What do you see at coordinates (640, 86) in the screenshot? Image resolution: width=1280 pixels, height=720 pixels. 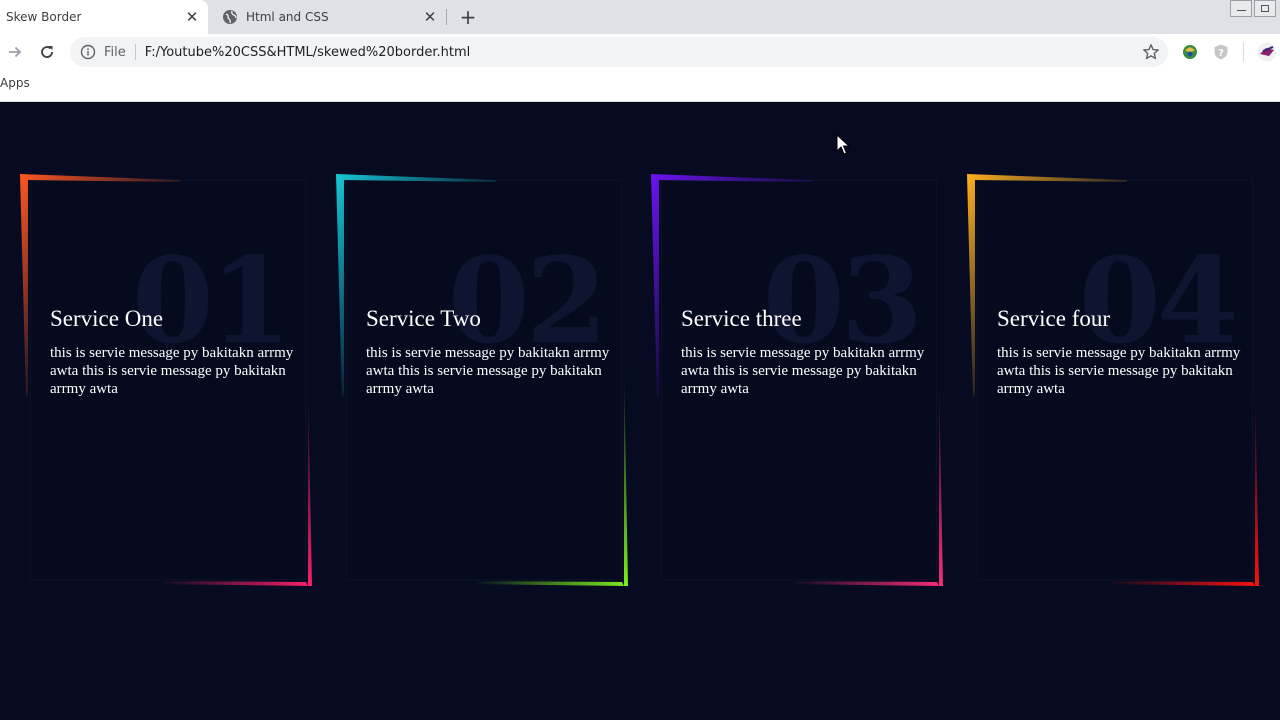 I see `bookmarks-bar: Apps` at bounding box center [640, 86].